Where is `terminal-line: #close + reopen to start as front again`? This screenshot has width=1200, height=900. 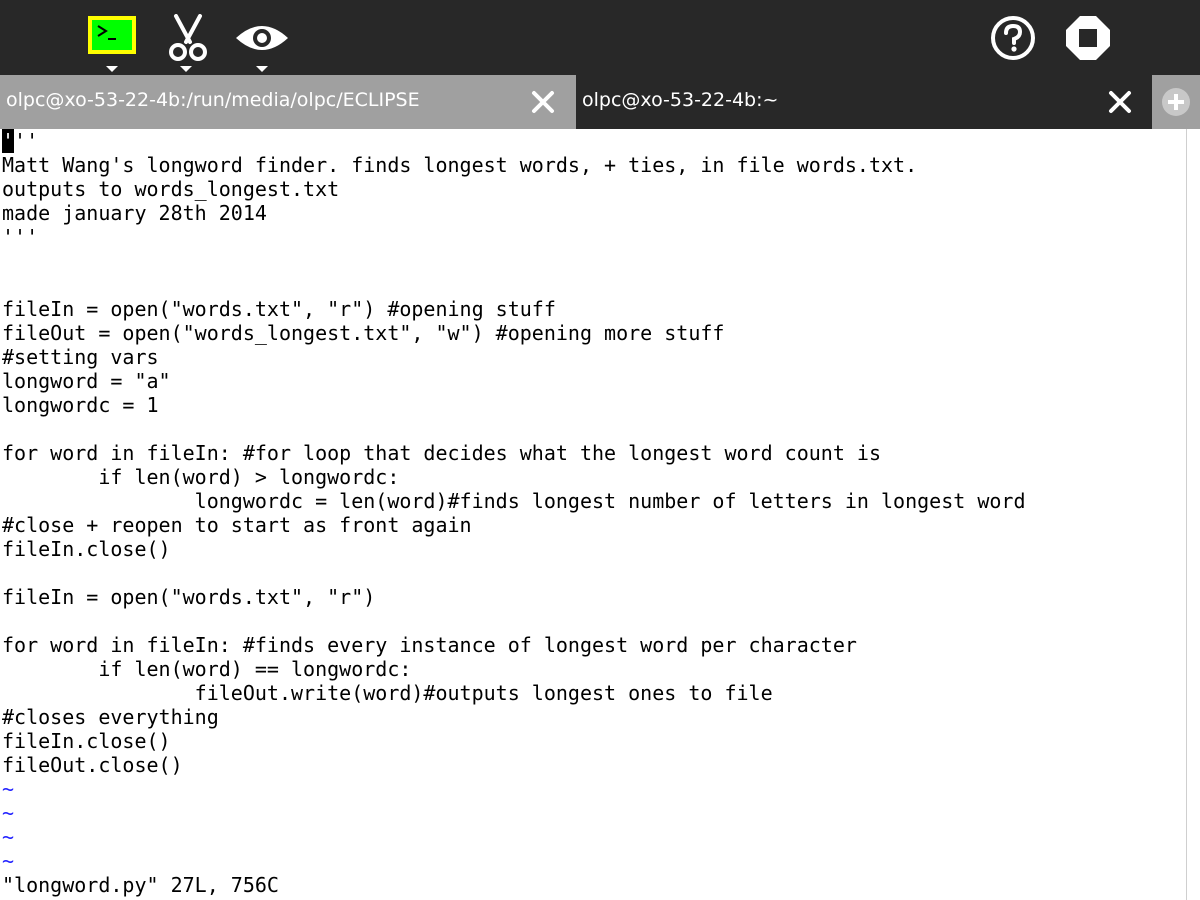
terminal-line: #close + reopen to start as front again is located at coordinates (237, 525).